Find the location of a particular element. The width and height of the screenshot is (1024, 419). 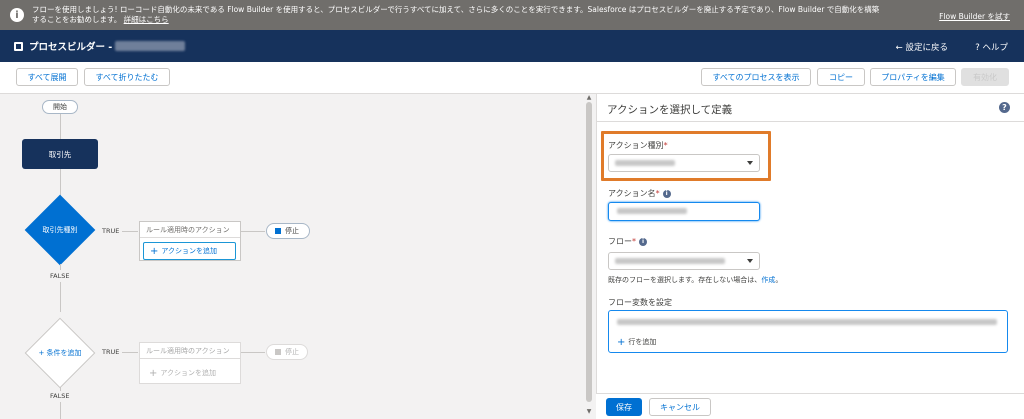

start-node: 開始 is located at coordinates (60, 107).